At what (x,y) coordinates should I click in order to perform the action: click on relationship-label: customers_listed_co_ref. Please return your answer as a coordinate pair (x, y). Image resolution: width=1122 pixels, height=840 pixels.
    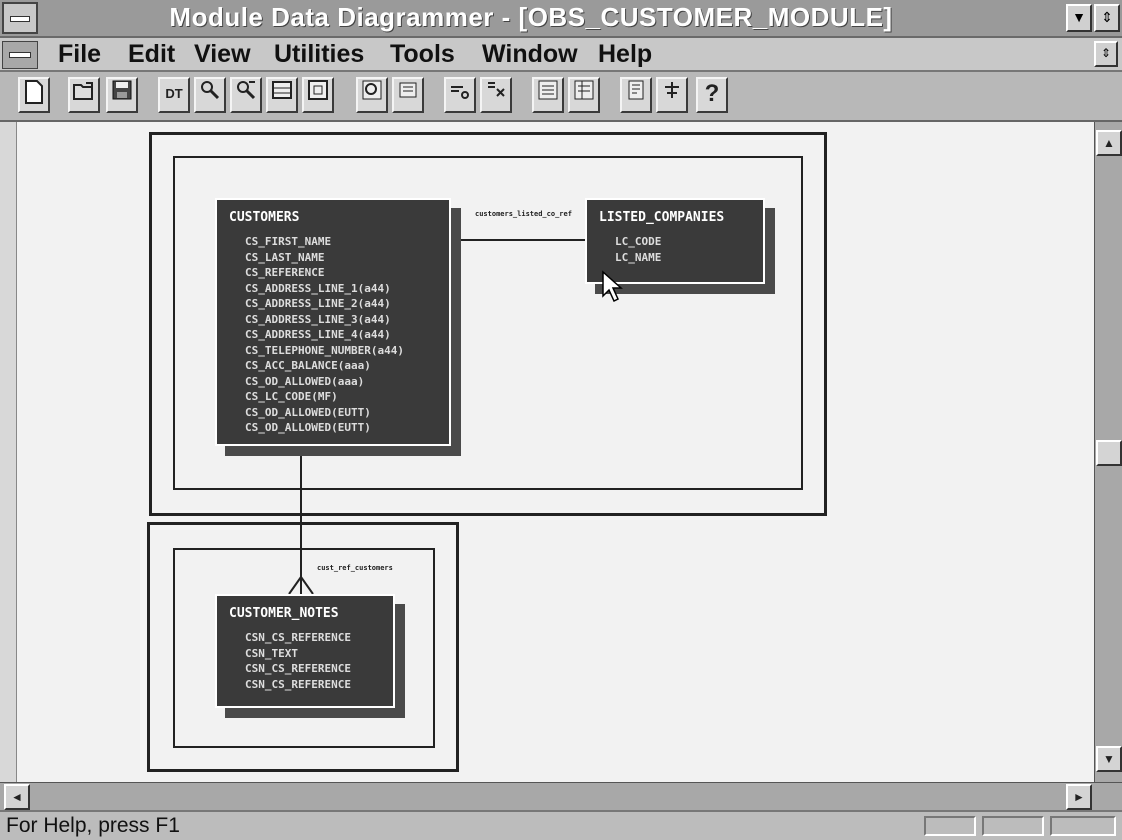
    Looking at the image, I should click on (523, 214).